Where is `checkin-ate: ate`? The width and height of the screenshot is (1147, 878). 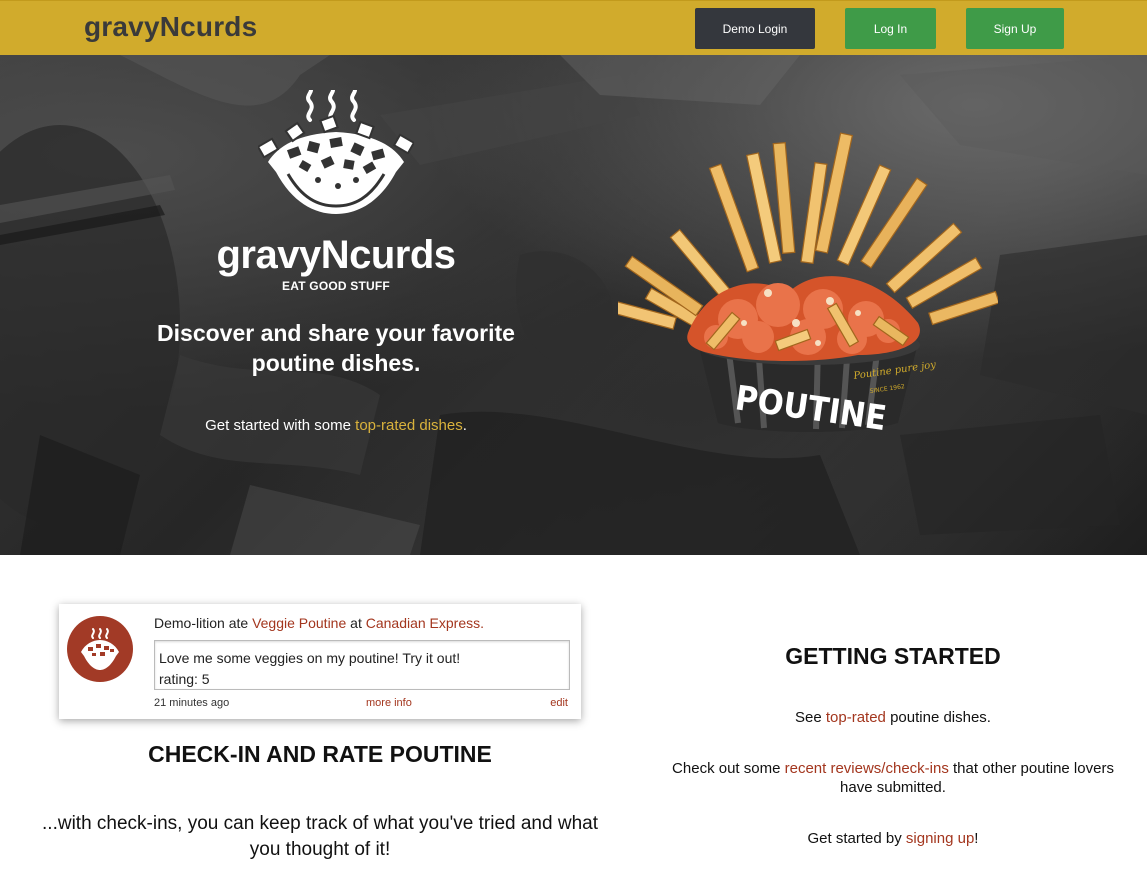
checkin-ate: ate is located at coordinates (238, 623).